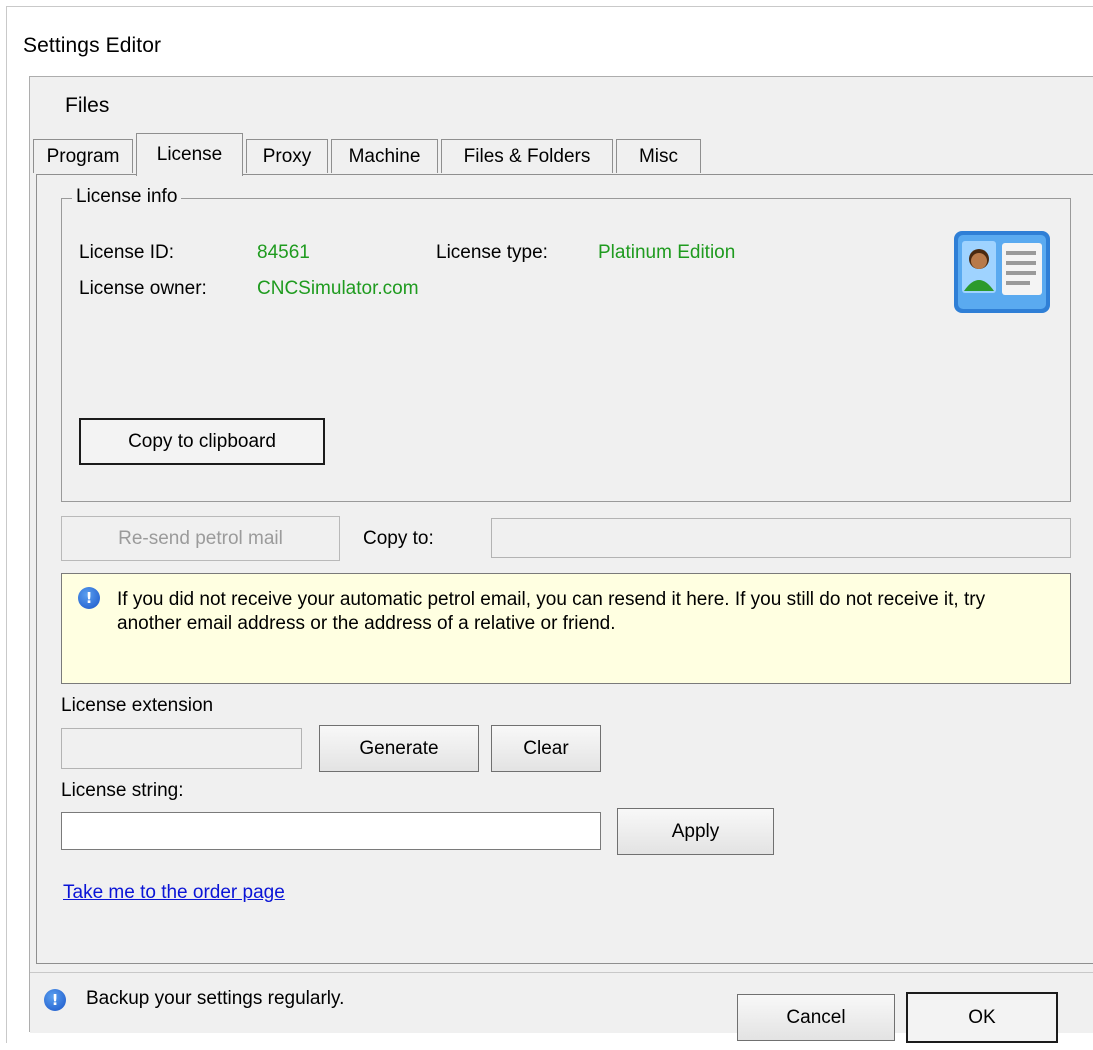 This screenshot has width=1093, height=1050. Describe the element at coordinates (143, 288) in the screenshot. I see `license-owner-label: License owner:` at that location.